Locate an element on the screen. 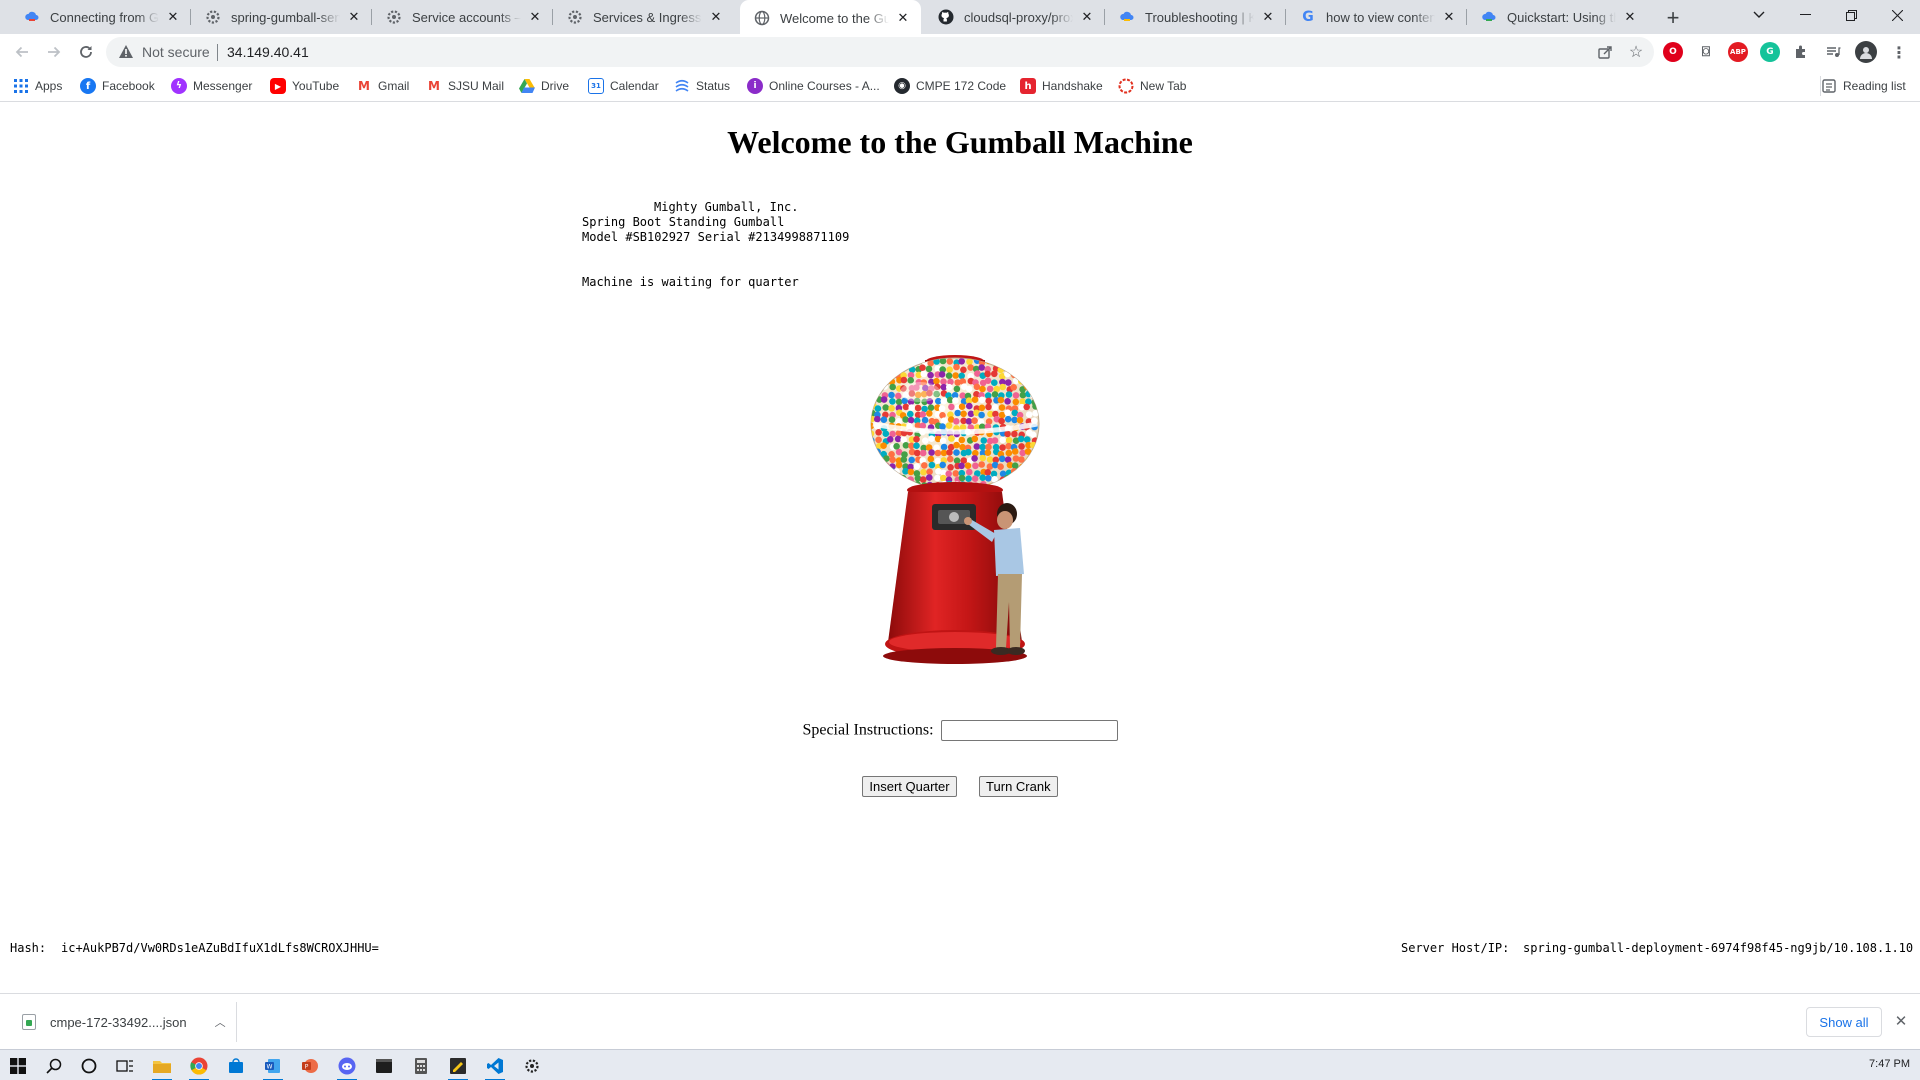  file-explorer-icon is located at coordinates (162, 1066).